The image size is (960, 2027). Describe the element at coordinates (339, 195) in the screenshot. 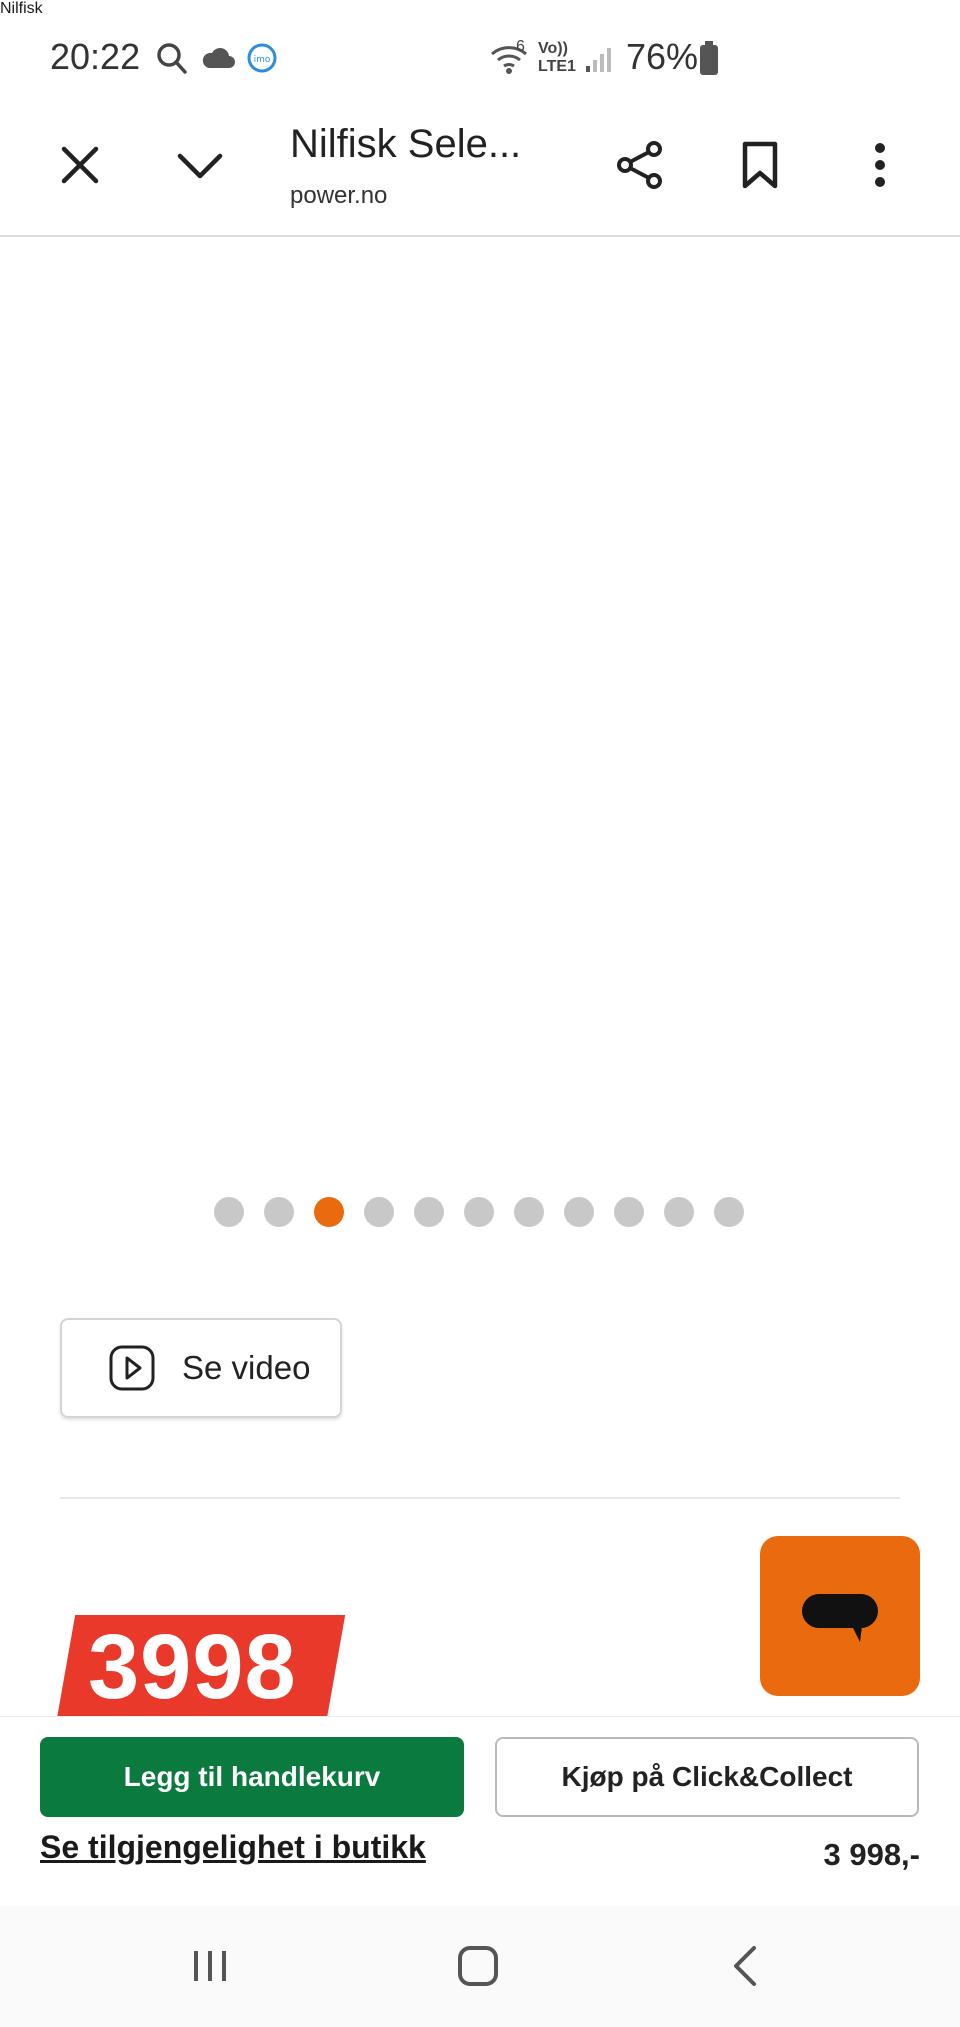

I see `page-domain: power.no` at that location.